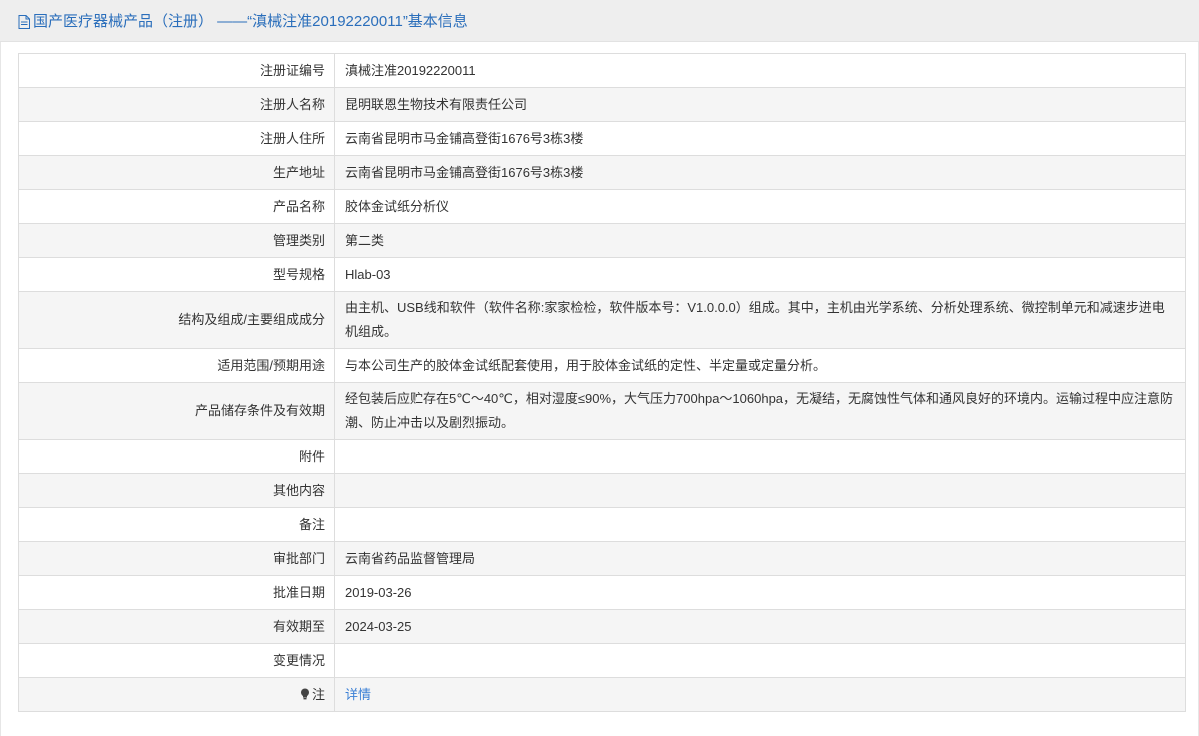 The image size is (1199, 736). What do you see at coordinates (305, 691) in the screenshot?
I see `lightbulb-icon` at bounding box center [305, 691].